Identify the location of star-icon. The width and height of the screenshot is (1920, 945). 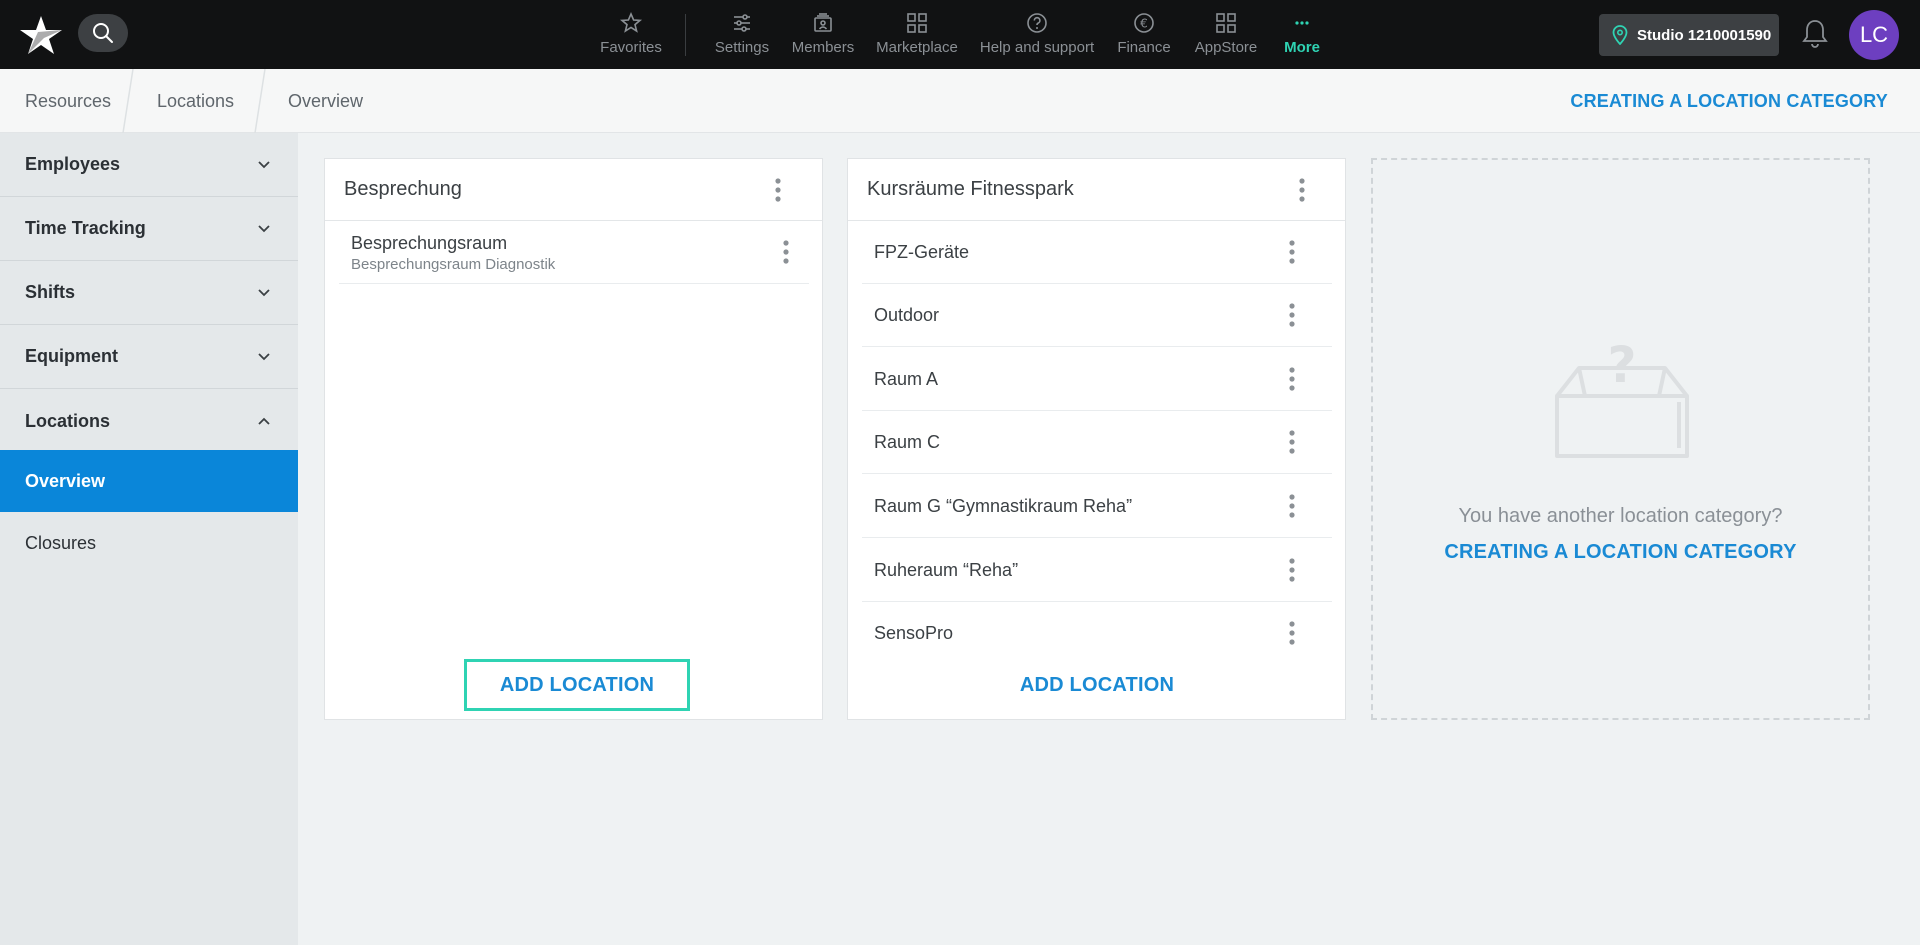
(631, 22).